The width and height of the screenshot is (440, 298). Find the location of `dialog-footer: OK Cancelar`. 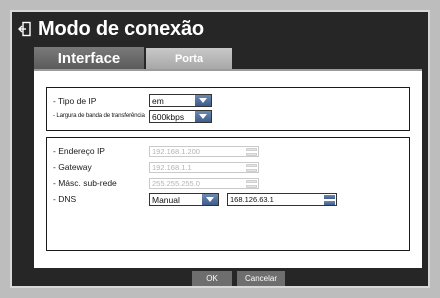

dialog-footer: OK Cancelar is located at coordinates (228, 277).